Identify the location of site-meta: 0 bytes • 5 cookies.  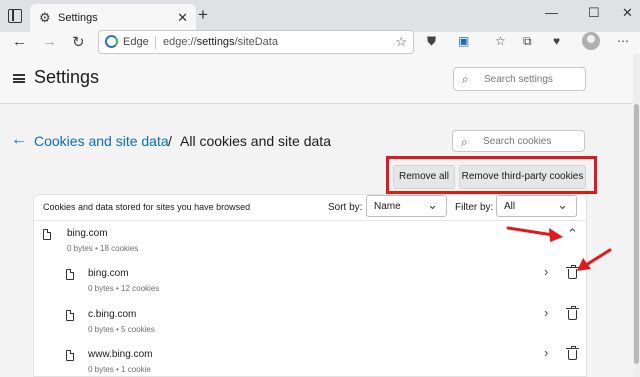
(121, 329).